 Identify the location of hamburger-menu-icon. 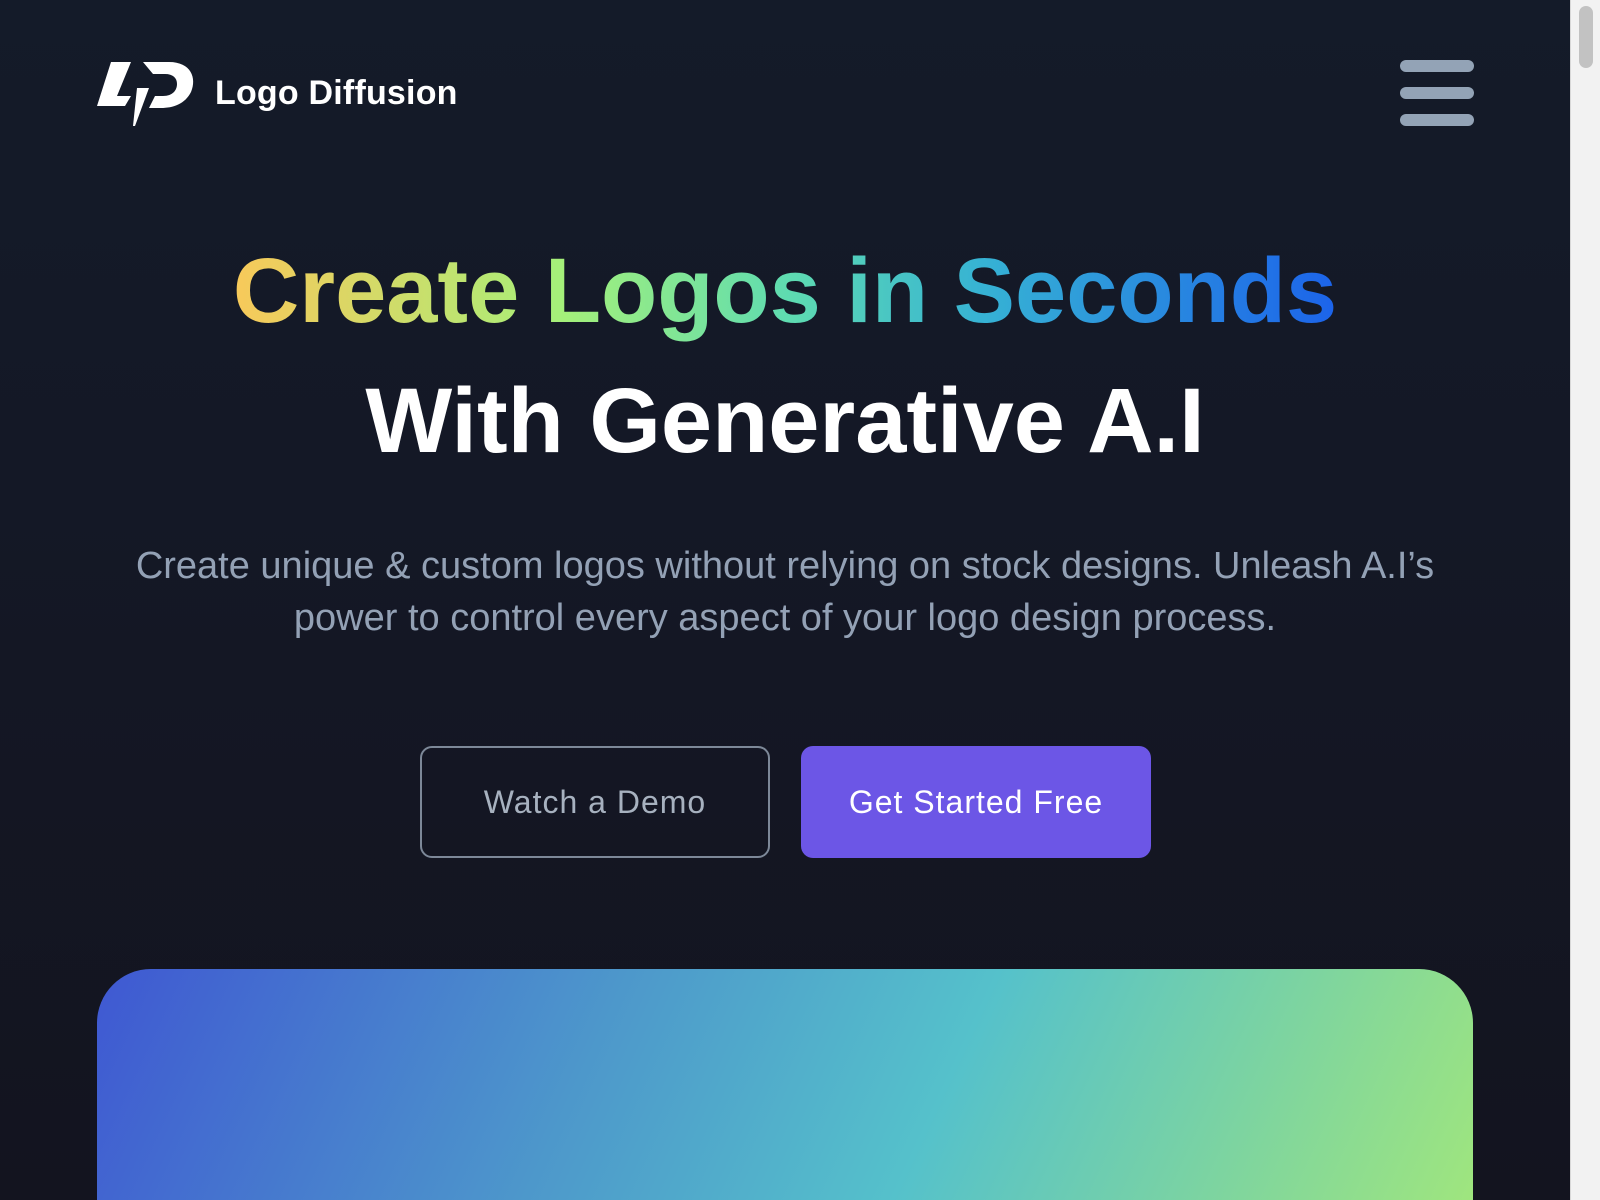
(1437, 93).